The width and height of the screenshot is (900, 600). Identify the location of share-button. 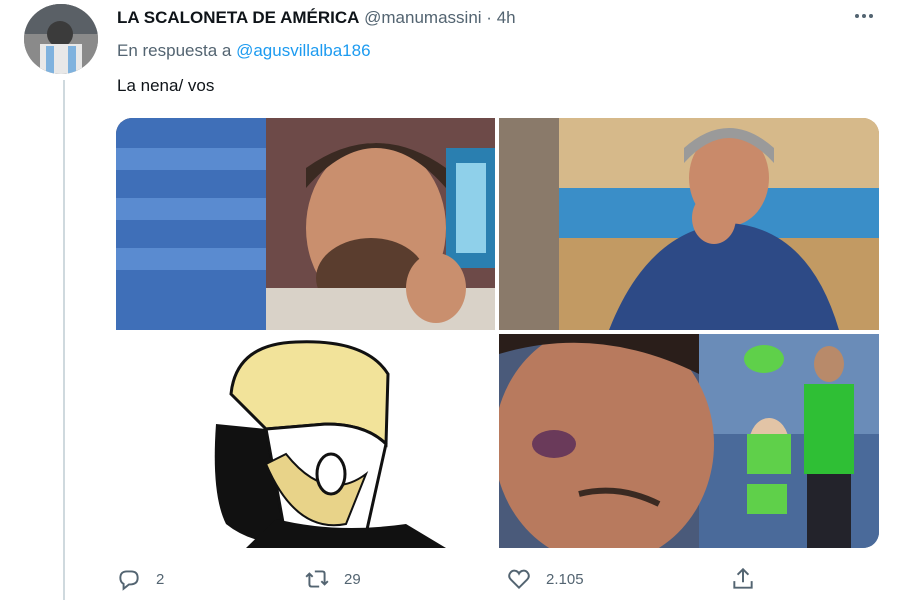
(750, 579).